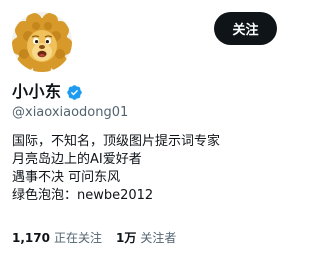 The height and width of the screenshot is (255, 320). Describe the element at coordinates (37, 91) in the screenshot. I see `display-name: 小小东` at that location.